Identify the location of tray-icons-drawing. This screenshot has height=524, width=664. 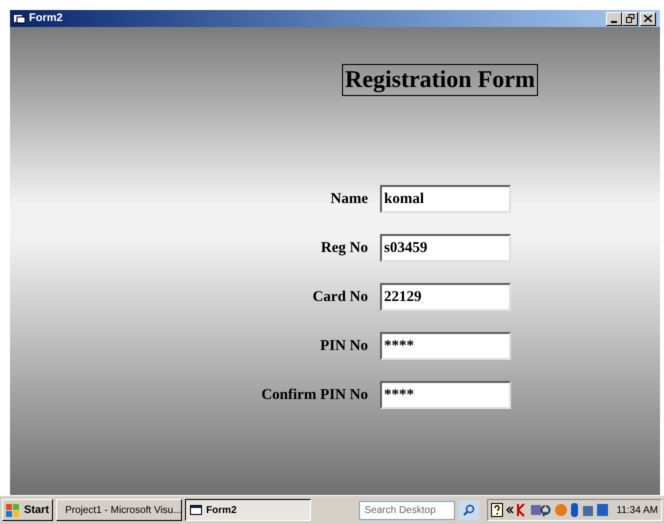
(563, 510).